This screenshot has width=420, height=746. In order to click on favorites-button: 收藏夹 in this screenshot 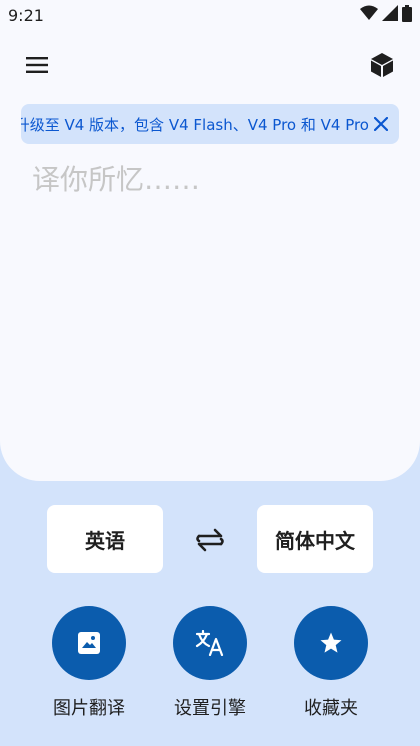, I will do `click(331, 666)`.